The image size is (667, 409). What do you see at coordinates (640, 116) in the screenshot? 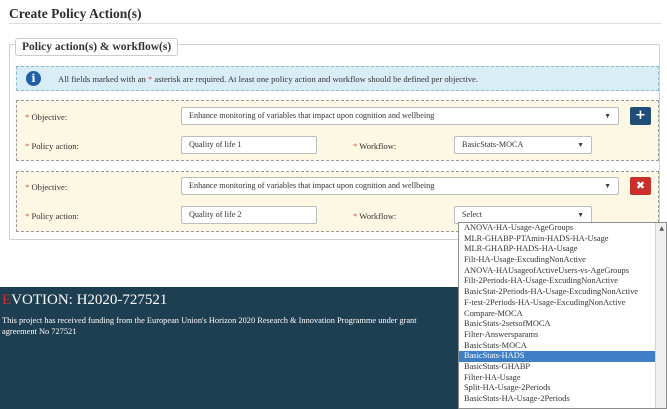
I see `add-objective-button: +` at bounding box center [640, 116].